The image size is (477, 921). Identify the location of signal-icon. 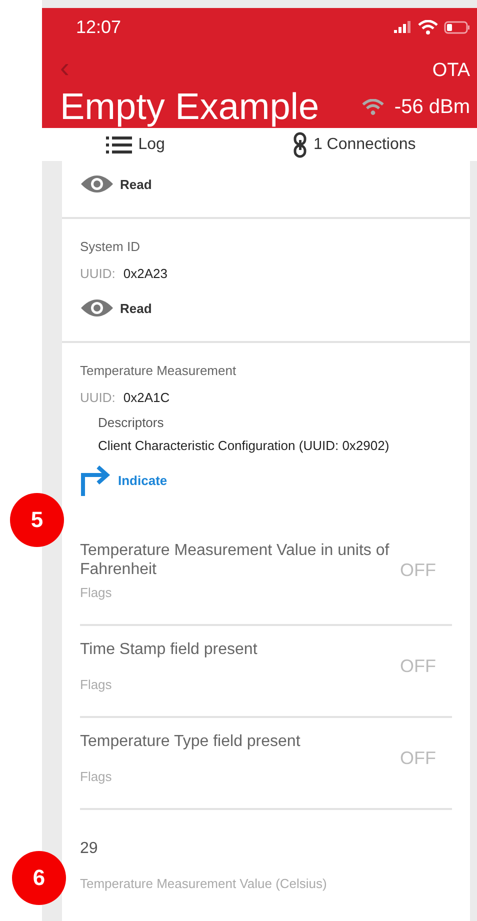
(403, 27).